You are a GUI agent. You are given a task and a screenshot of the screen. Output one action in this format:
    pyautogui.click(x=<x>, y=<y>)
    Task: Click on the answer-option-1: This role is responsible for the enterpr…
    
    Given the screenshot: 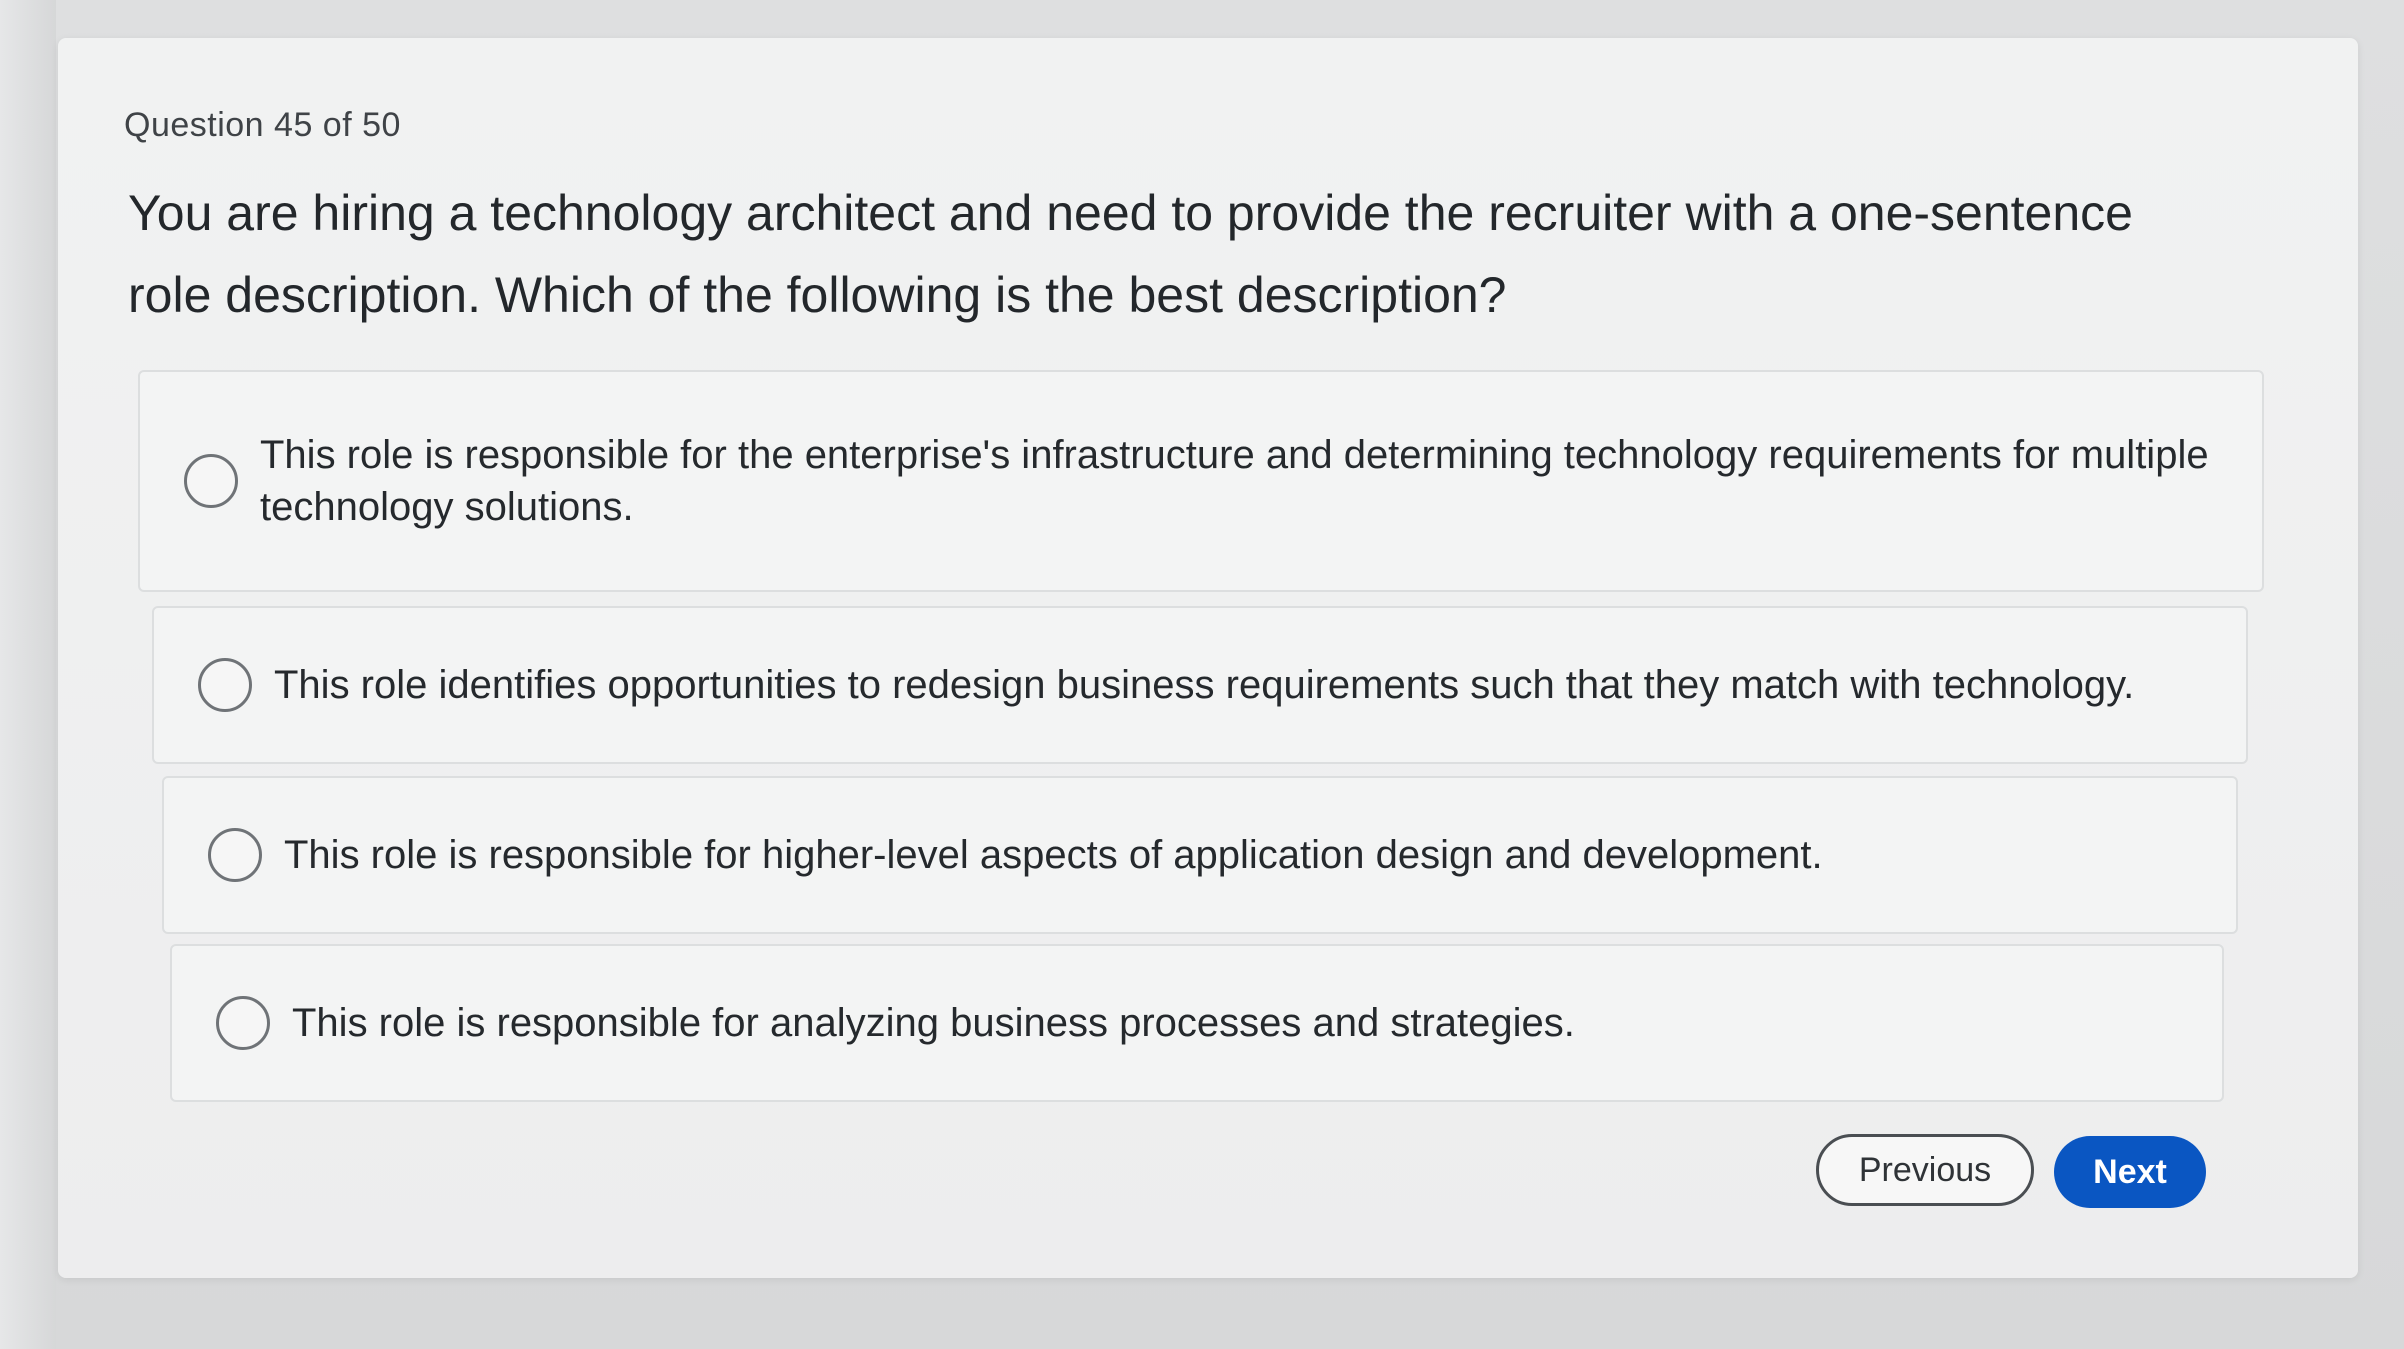 What is the action you would take?
    pyautogui.click(x=1201, y=481)
    